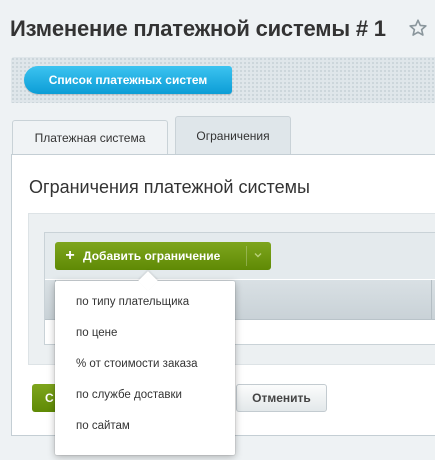  I want to click on plus-icon: +, so click(70, 255).